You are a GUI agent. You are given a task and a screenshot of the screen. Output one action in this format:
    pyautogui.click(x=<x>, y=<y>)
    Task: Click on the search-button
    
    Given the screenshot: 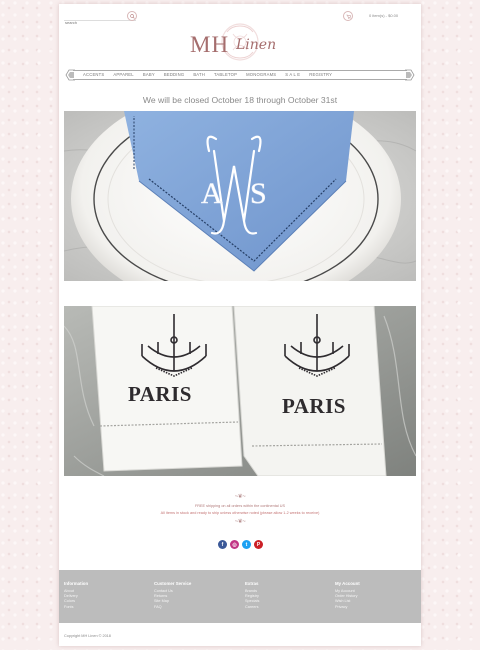 What is the action you would take?
    pyautogui.click(x=132, y=16)
    